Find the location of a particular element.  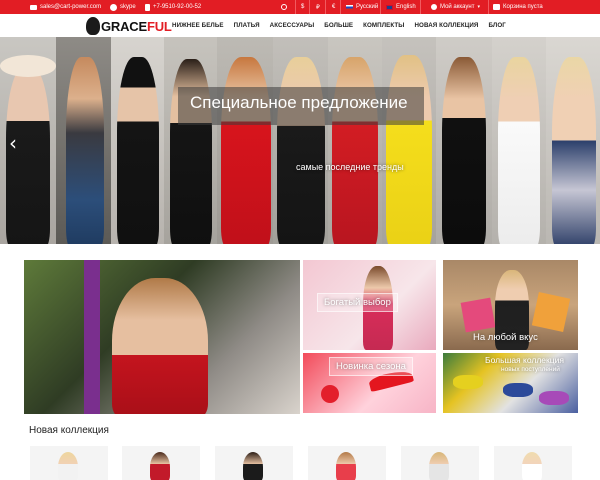

currency-dollar-button: $ is located at coordinates (302, 7).